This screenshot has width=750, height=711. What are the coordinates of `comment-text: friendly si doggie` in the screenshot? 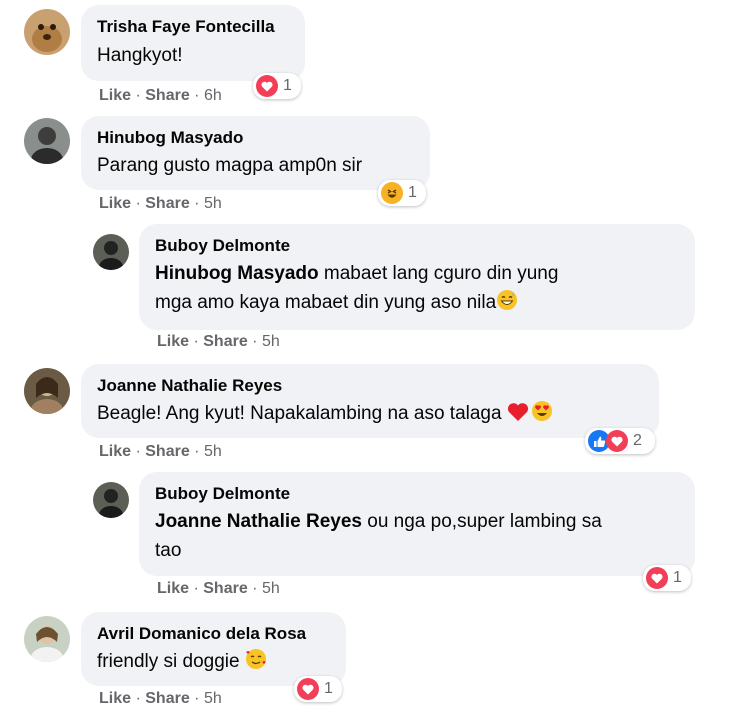 It's located at (213, 663).